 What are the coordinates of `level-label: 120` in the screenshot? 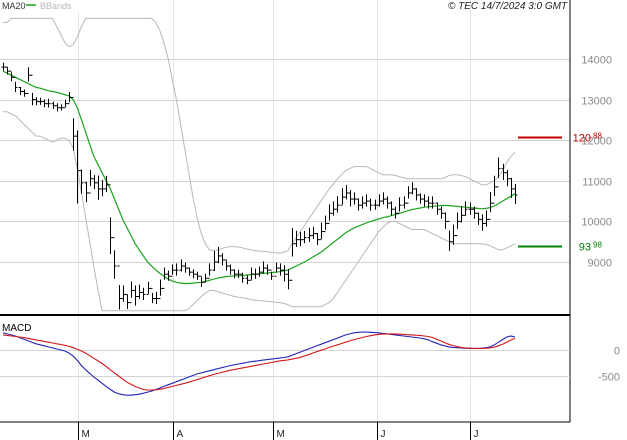 It's located at (582, 139).